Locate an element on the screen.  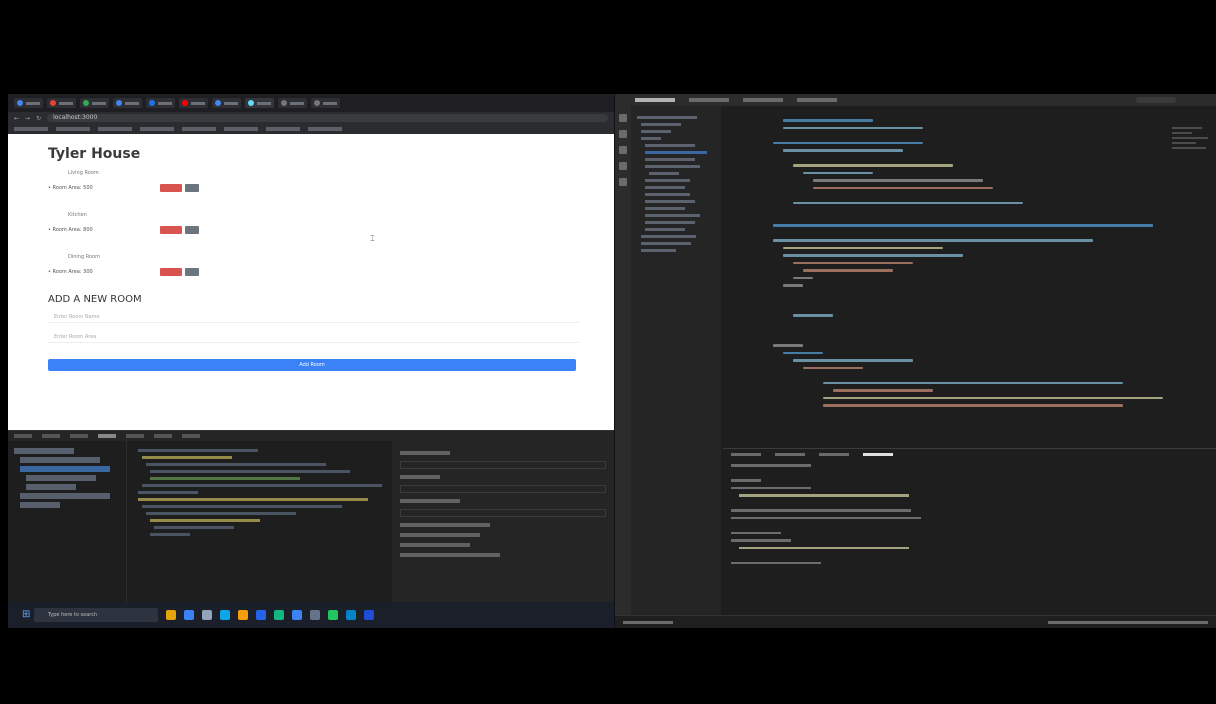
address-bar: localhost:3000 is located at coordinates (327, 118).